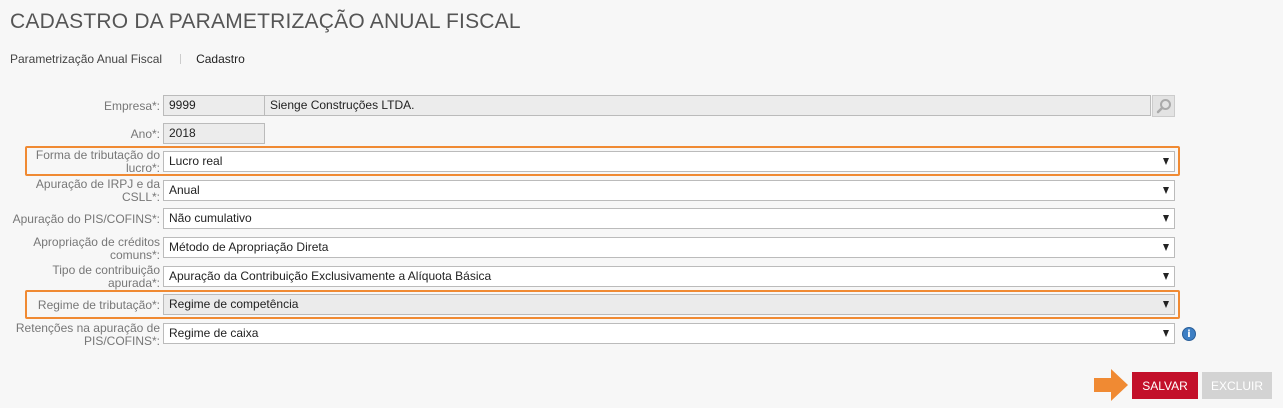  I want to click on retencoes-label-line2: PIS/COFINS*:, so click(121, 341).